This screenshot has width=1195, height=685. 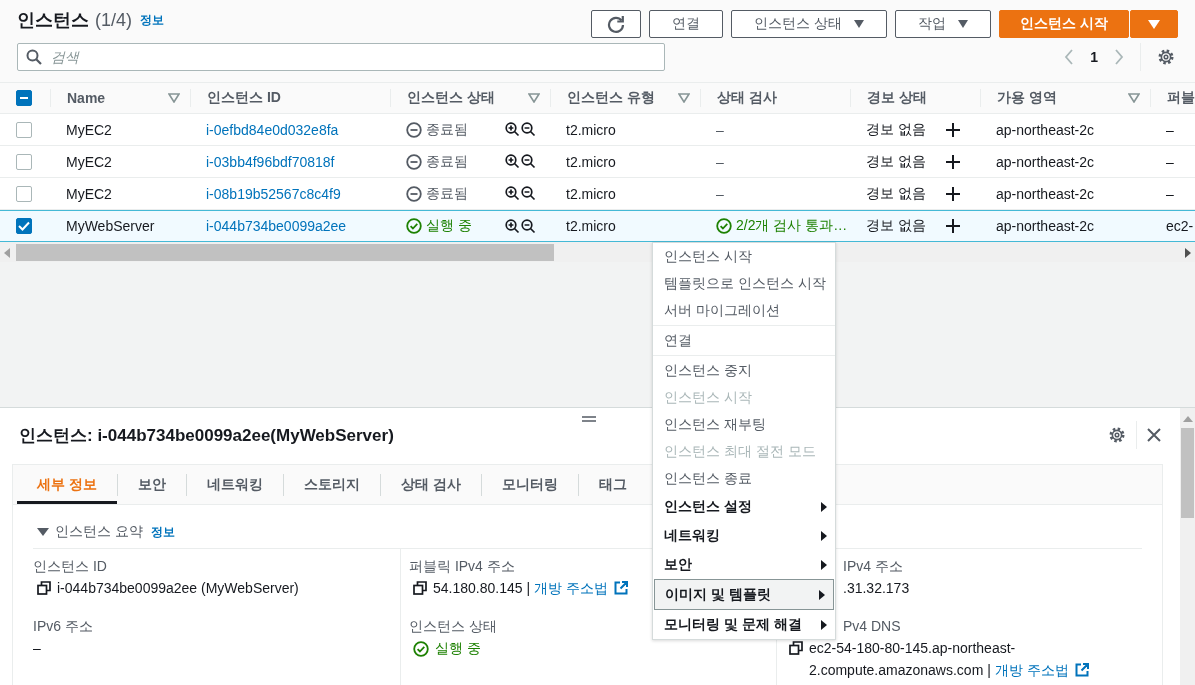 I want to click on resize-handle-icon, so click(x=589, y=419).